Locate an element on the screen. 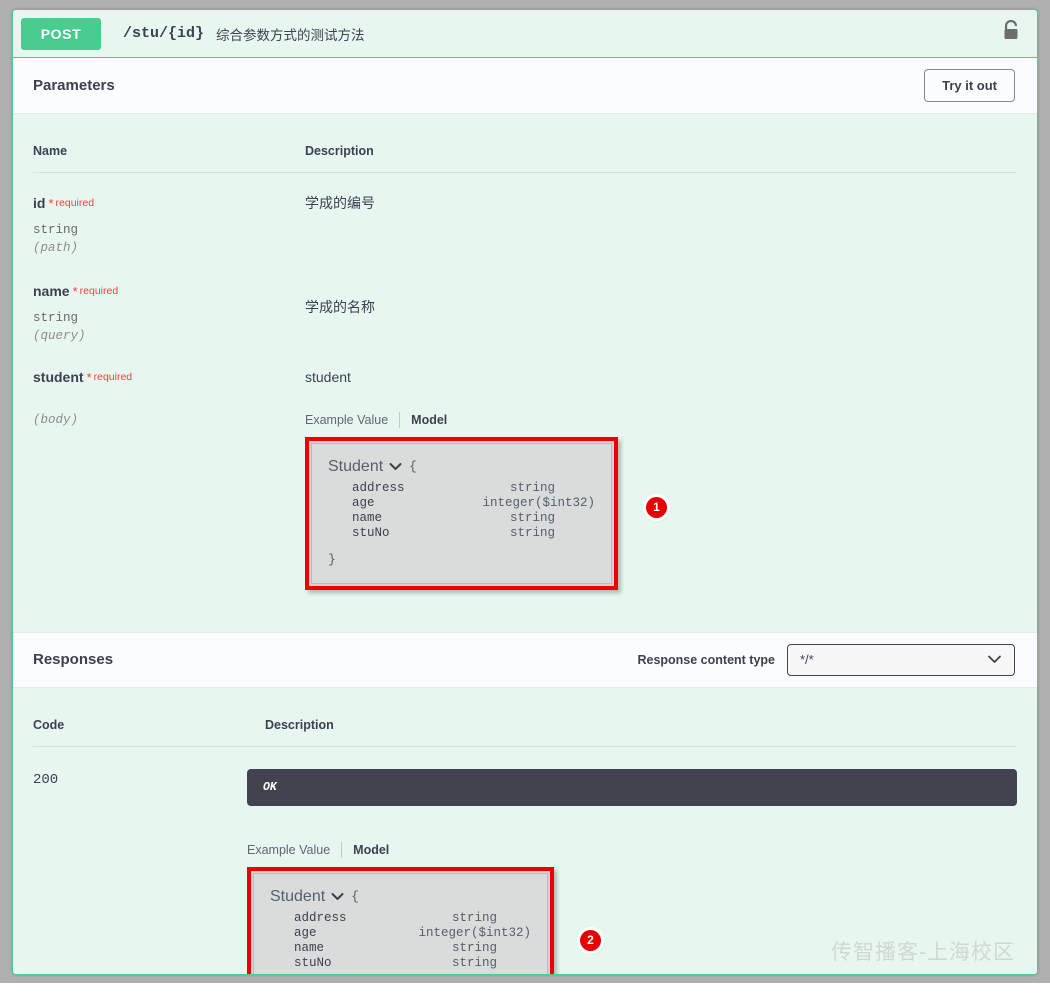 This screenshot has height=995, width=1050. parameters-title: Parameters is located at coordinates (74, 85).